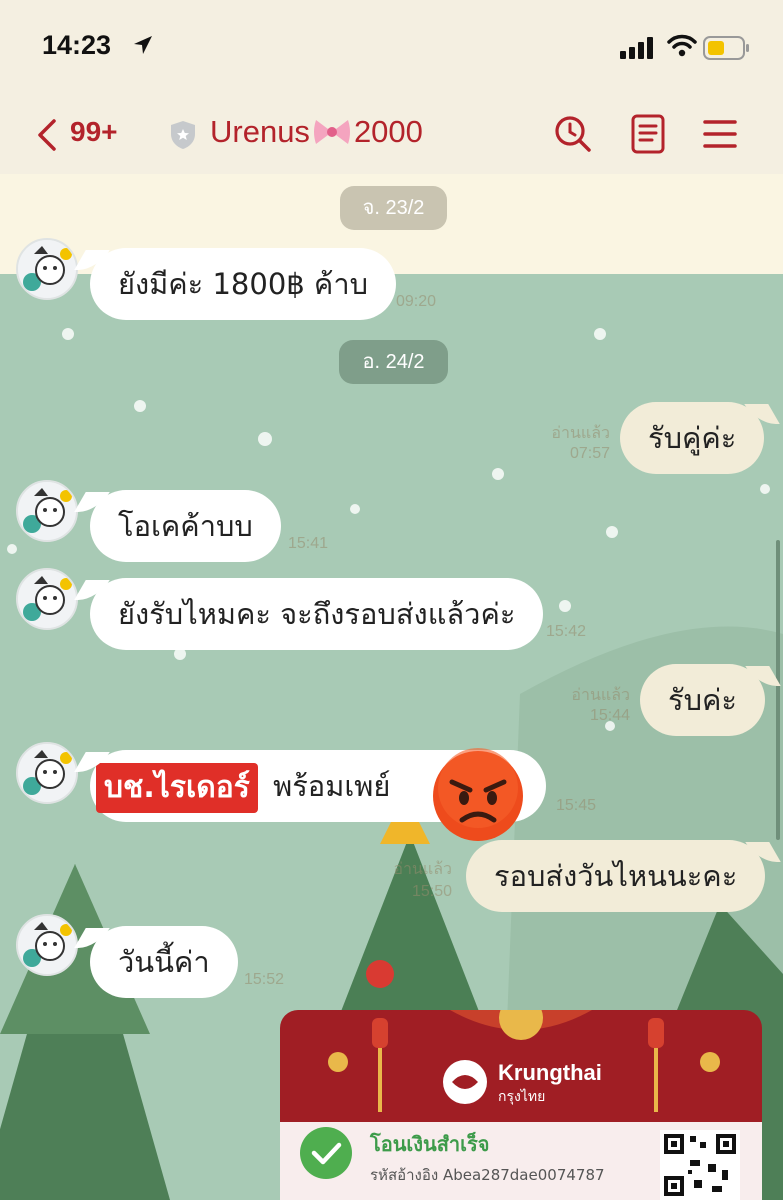  What do you see at coordinates (616, 876) in the screenshot?
I see `outgoing-message: รอบส่งวันไหนนะคะ` at bounding box center [616, 876].